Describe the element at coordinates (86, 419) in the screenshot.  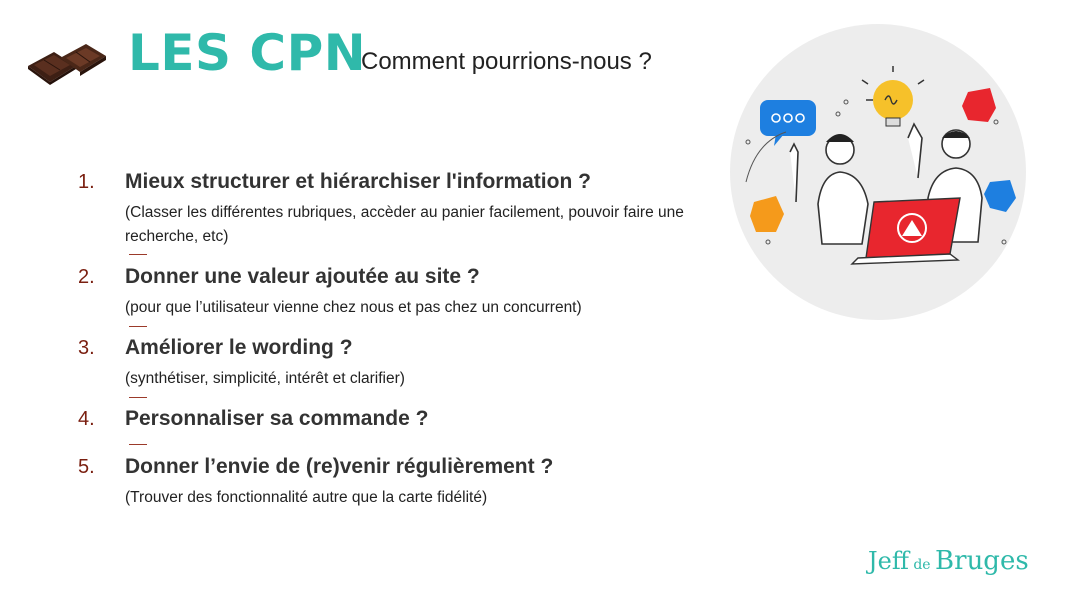
I see `item-number: 4.` at that location.